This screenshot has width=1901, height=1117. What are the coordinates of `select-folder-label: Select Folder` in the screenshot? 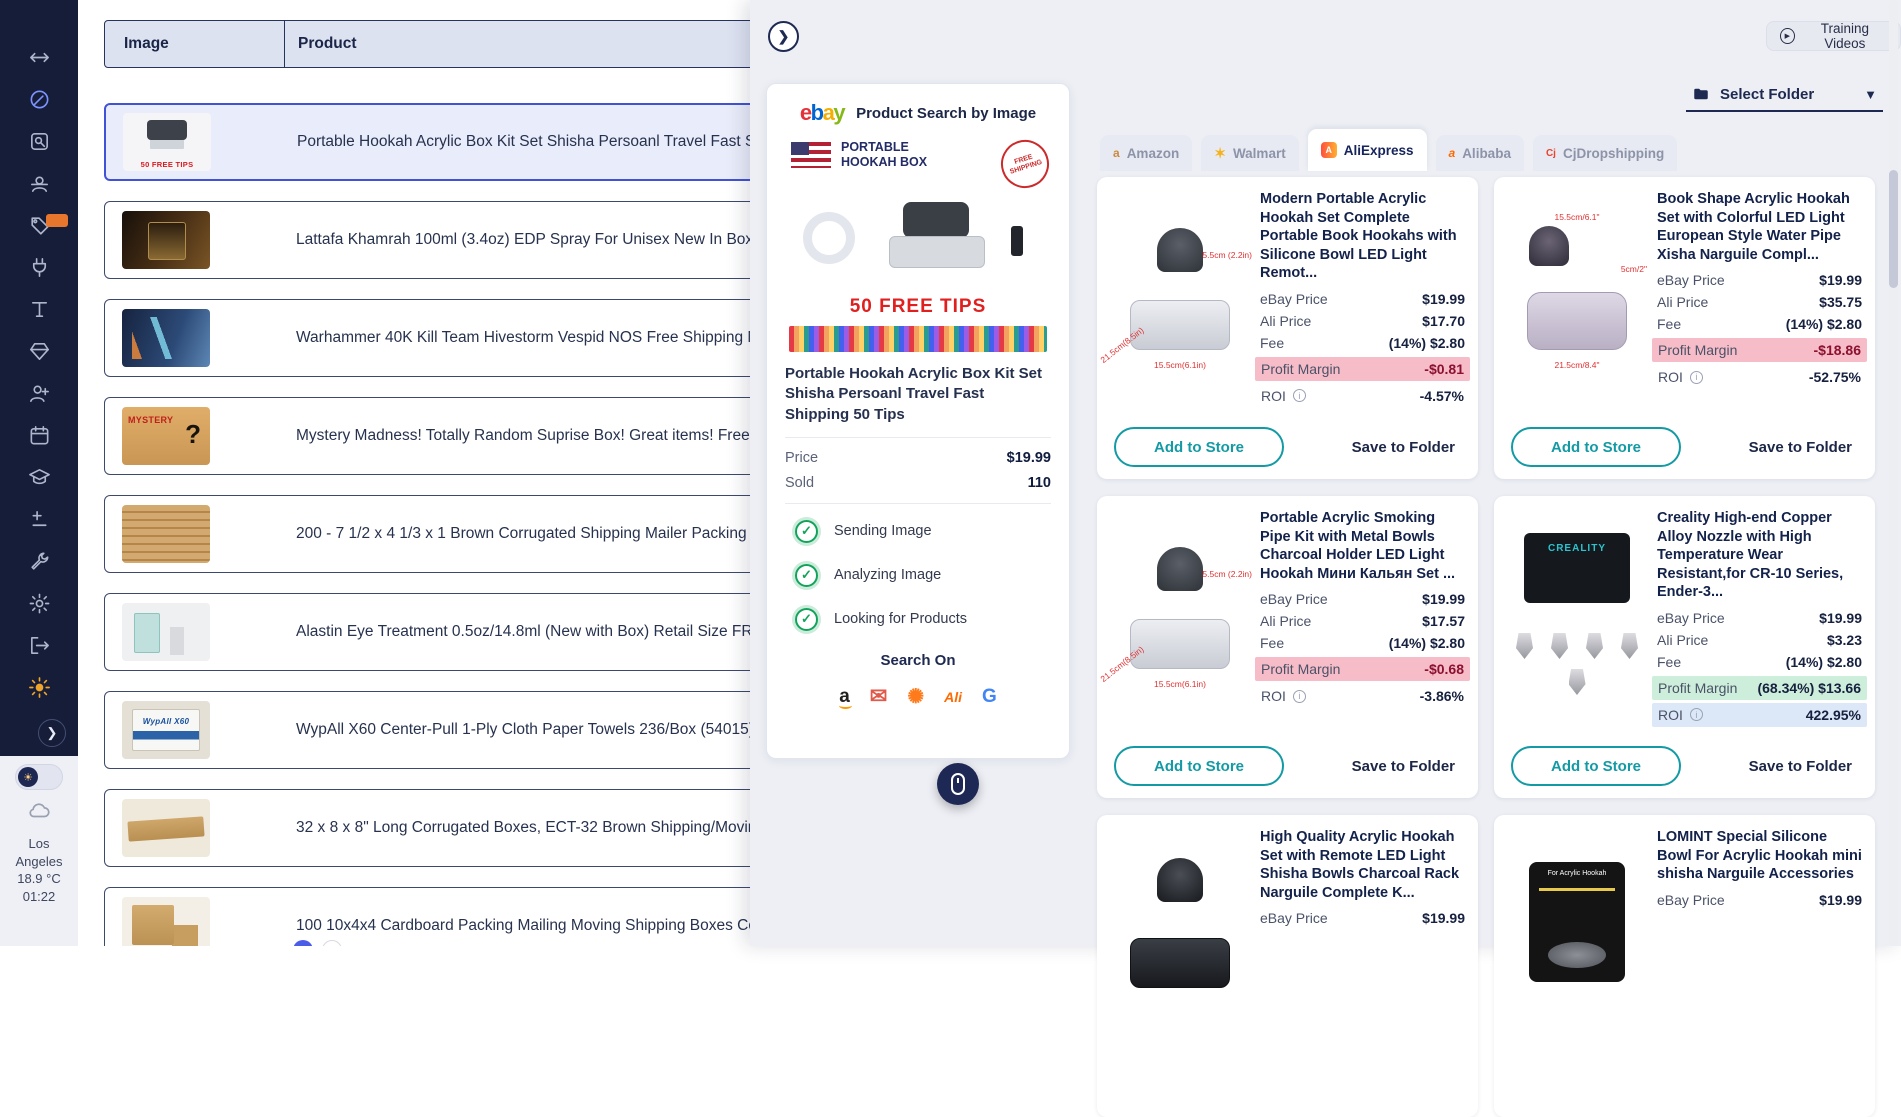 It's located at (1767, 94).